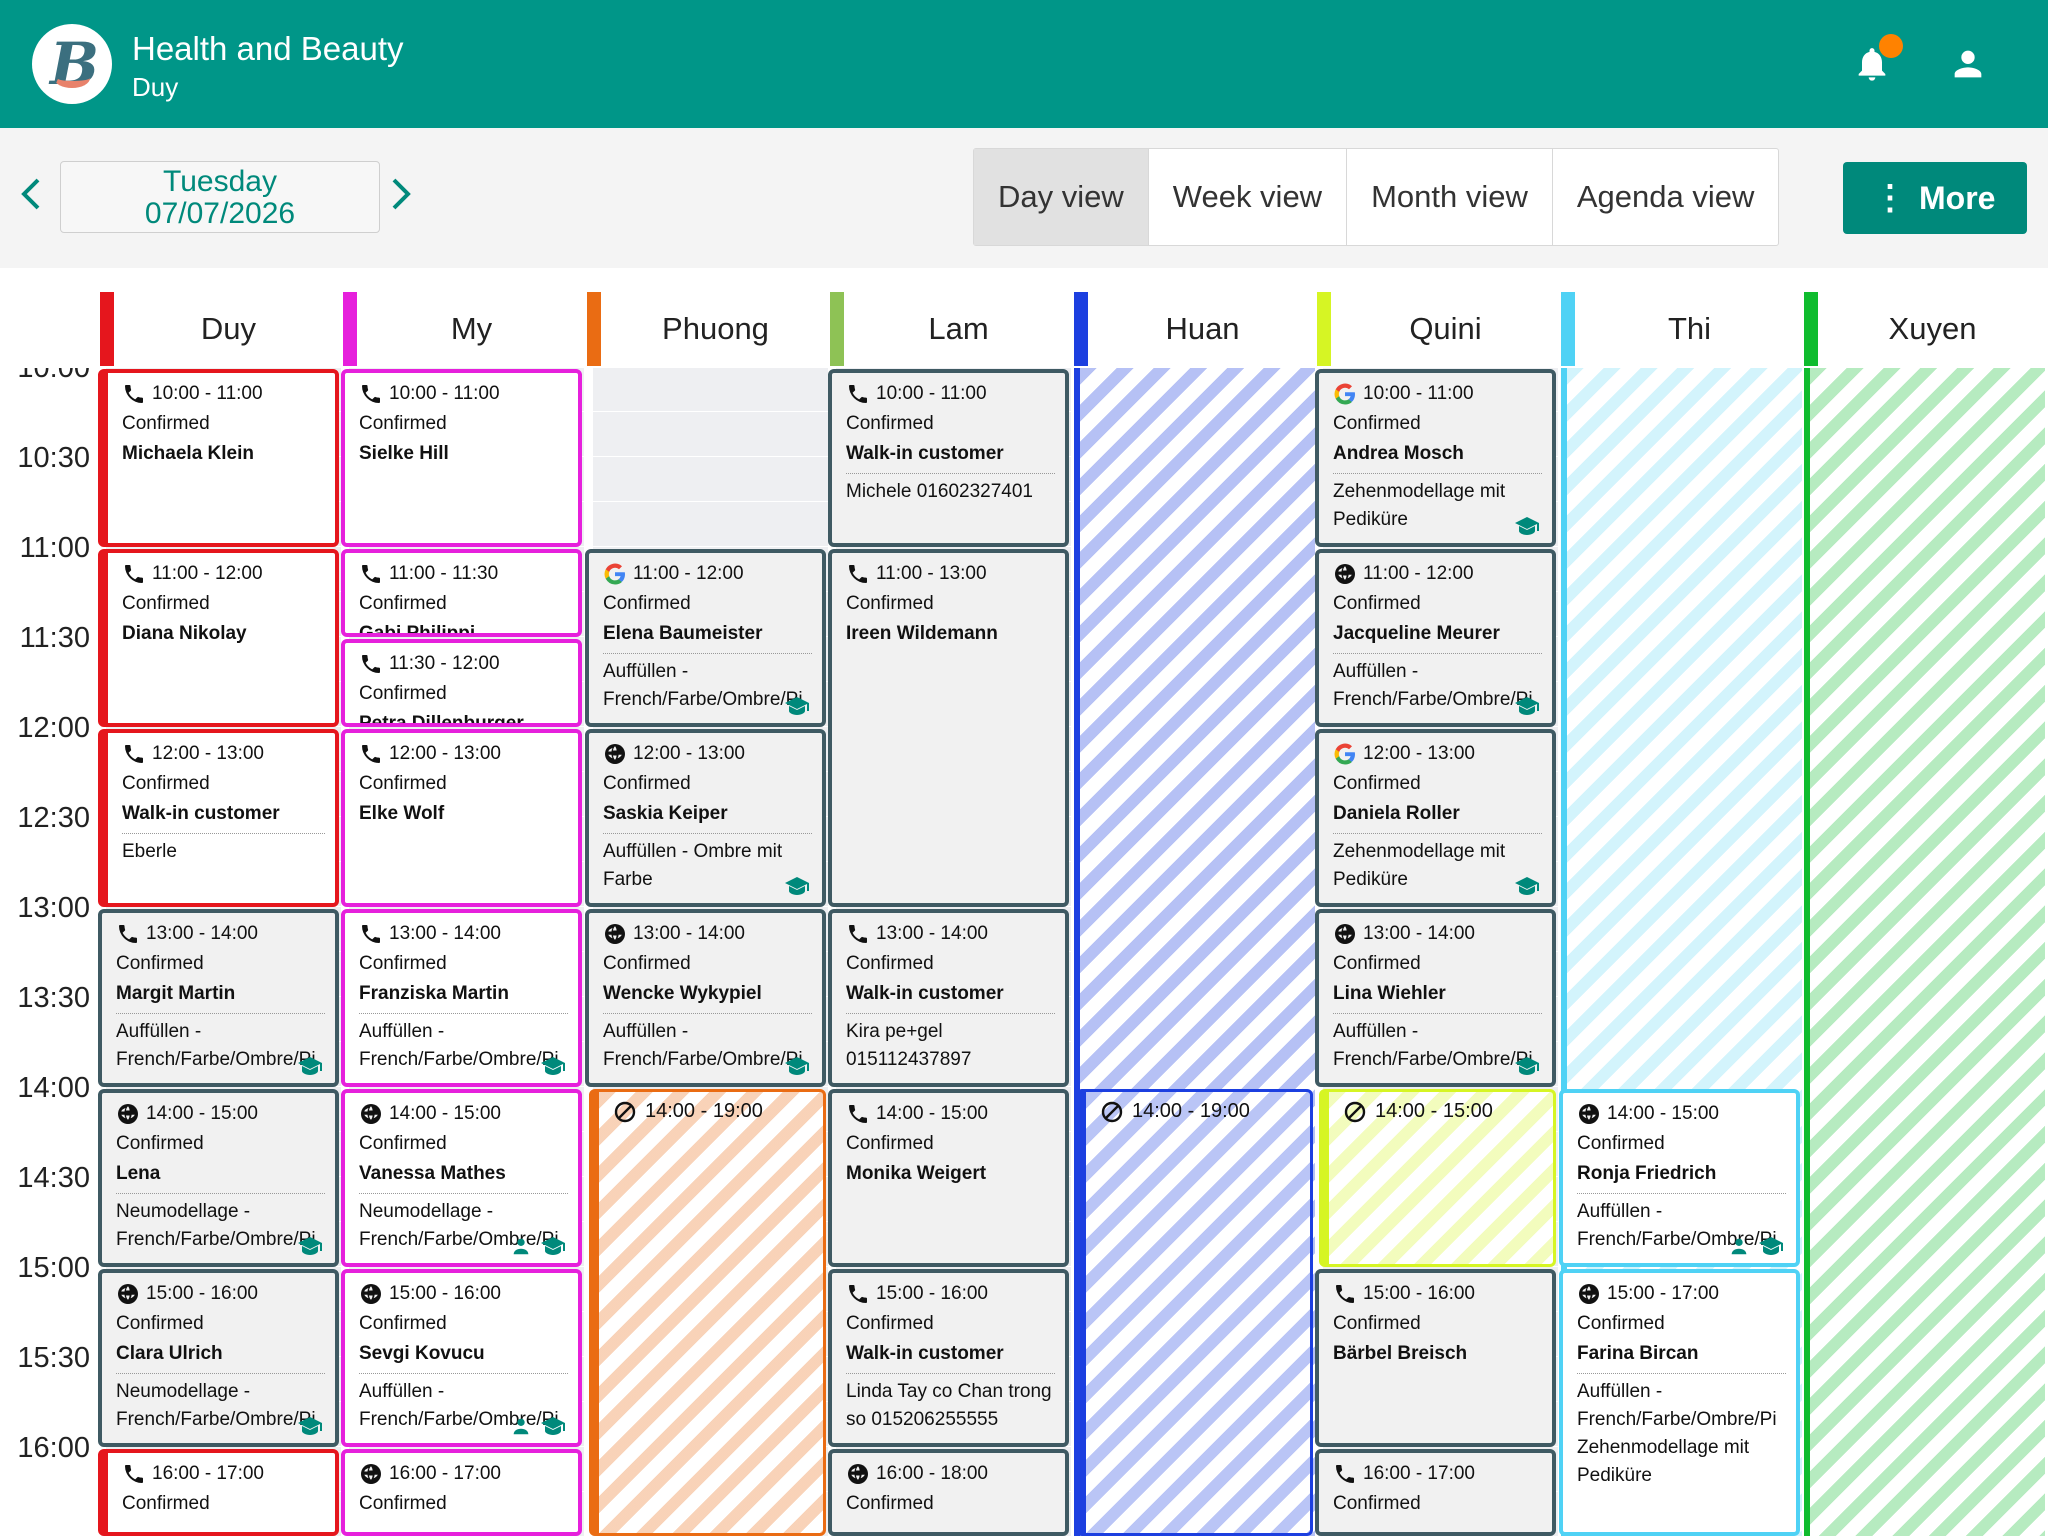 This screenshot has height=1536, width=2048. What do you see at coordinates (220, 181) in the screenshot?
I see `day-name: Tuesday` at bounding box center [220, 181].